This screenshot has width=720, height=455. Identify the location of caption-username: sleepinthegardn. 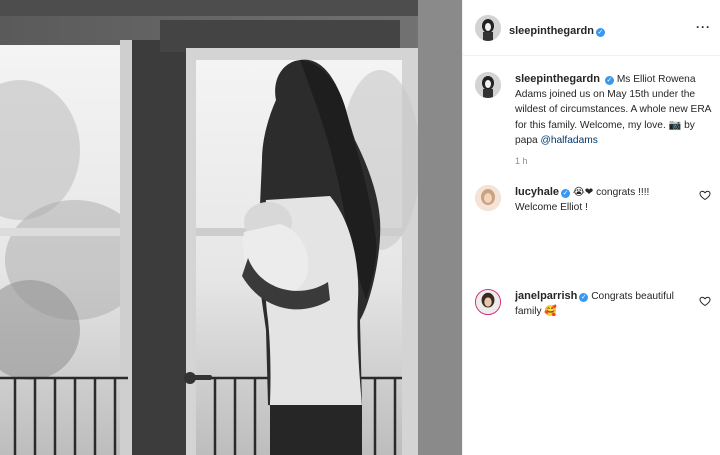
(557, 79).